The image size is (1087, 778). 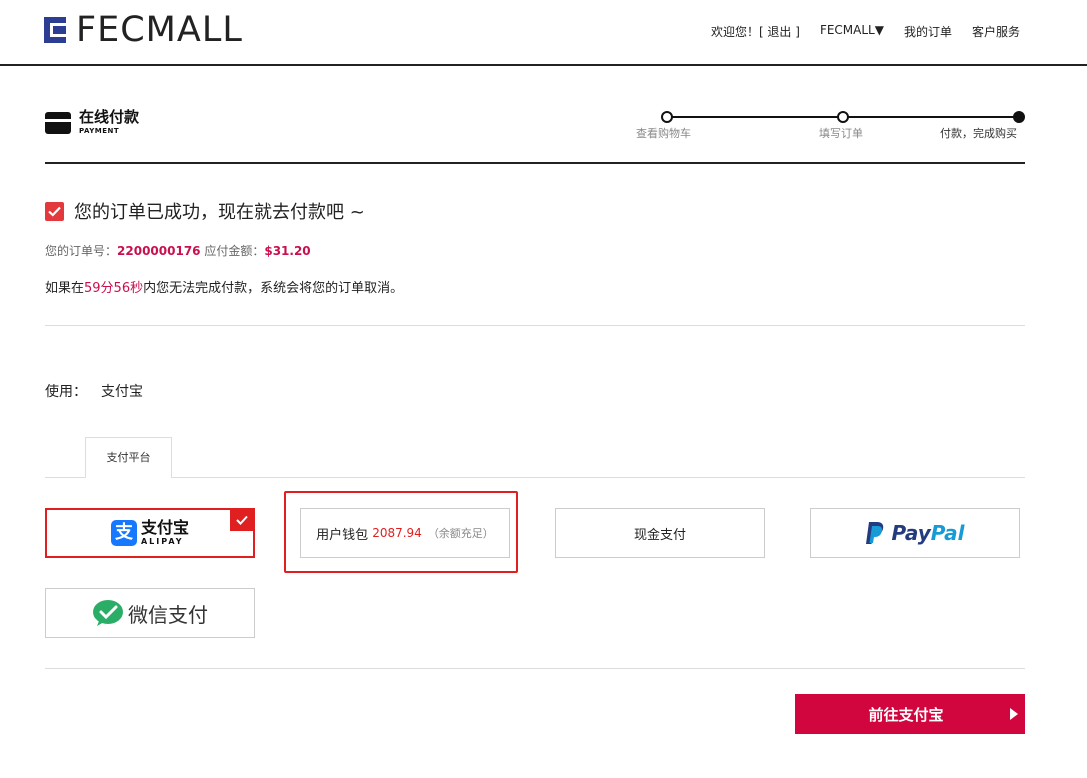 I want to click on my-orders-link: 我的订单, so click(x=928, y=31).